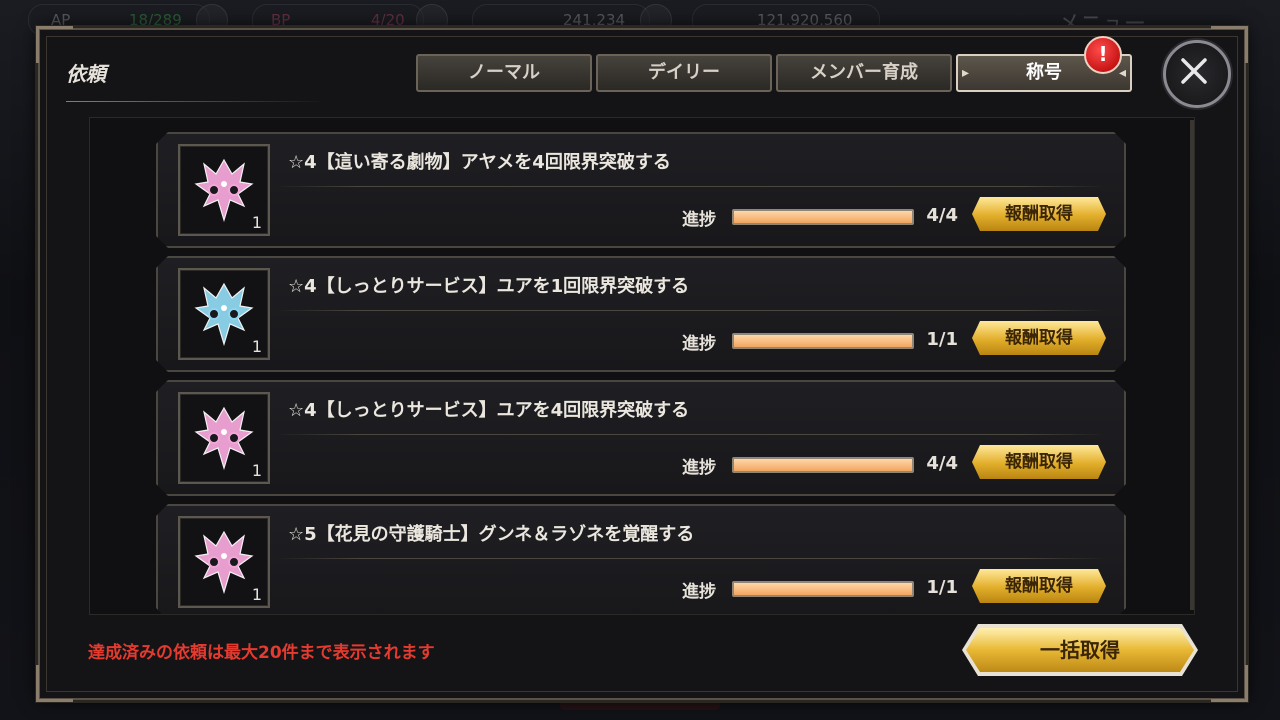 The width and height of the screenshot is (1280, 720). Describe the element at coordinates (684, 73) in the screenshot. I see `tab-daily: デイリー` at that location.